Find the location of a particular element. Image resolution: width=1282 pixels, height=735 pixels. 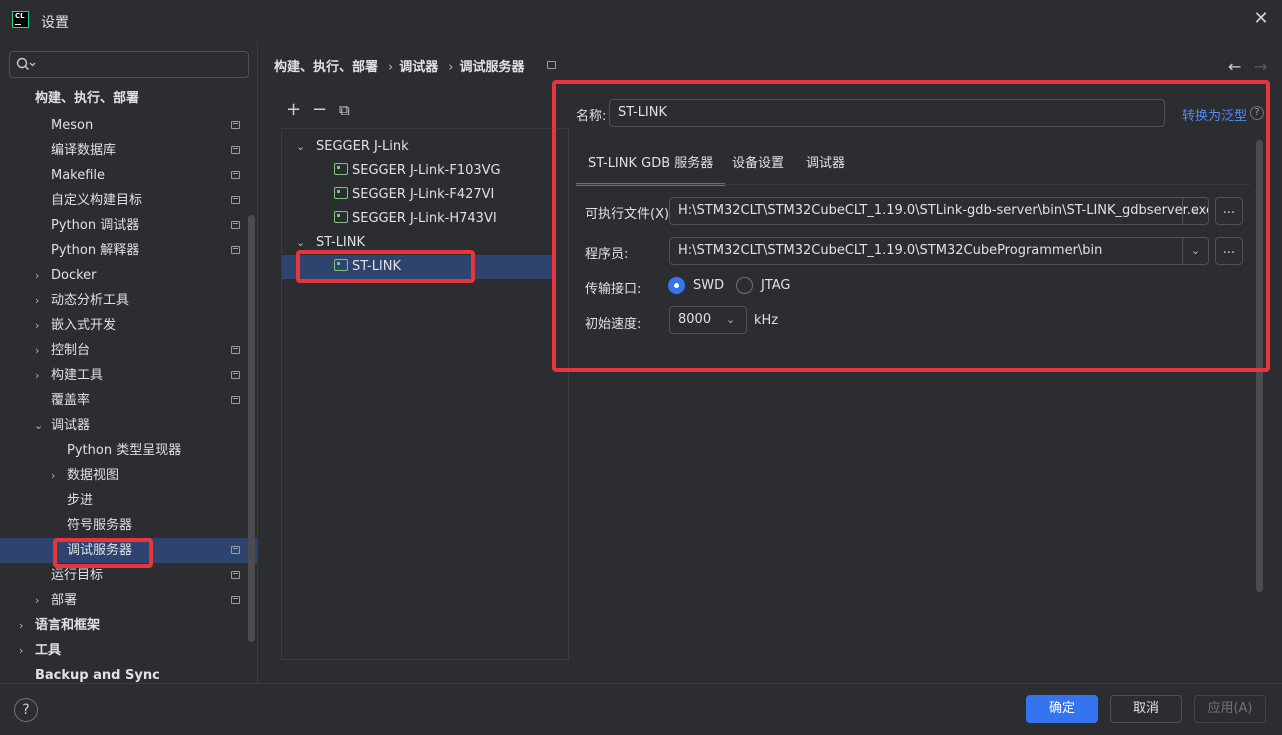

tree-item-tools: › 工具 is located at coordinates (128, 650).